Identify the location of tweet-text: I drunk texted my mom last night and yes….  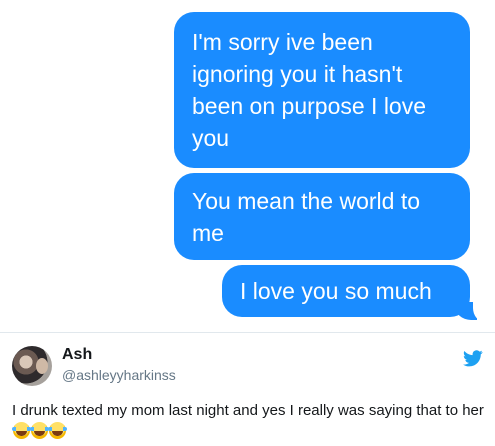
(251, 421).